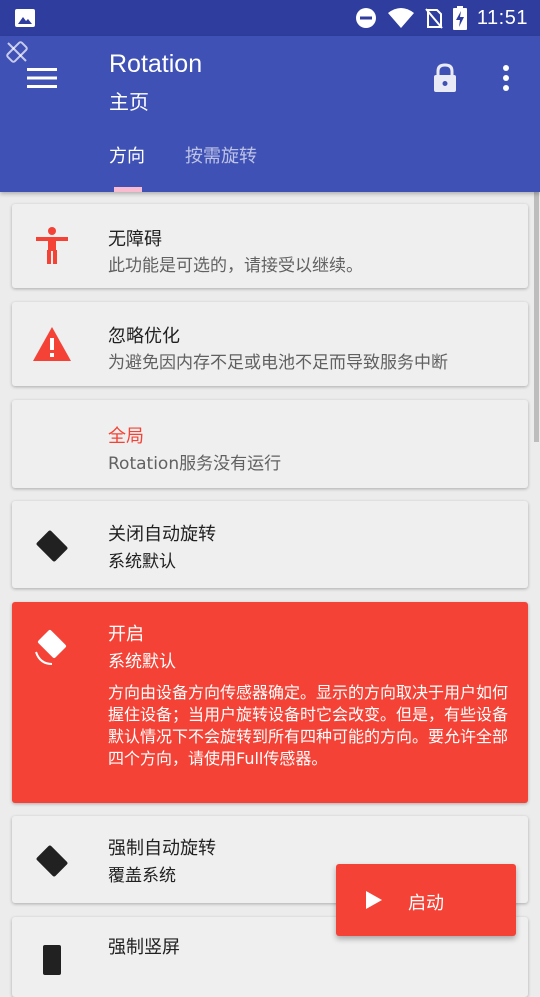 The width and height of the screenshot is (540, 997). What do you see at coordinates (162, 848) in the screenshot?
I see `card-title: 强制自动旋转` at bounding box center [162, 848].